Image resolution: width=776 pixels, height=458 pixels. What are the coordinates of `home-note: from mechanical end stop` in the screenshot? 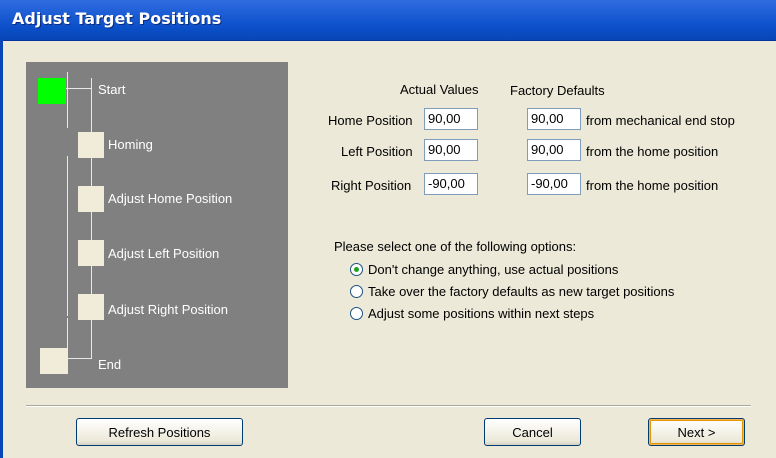 It's located at (660, 120).